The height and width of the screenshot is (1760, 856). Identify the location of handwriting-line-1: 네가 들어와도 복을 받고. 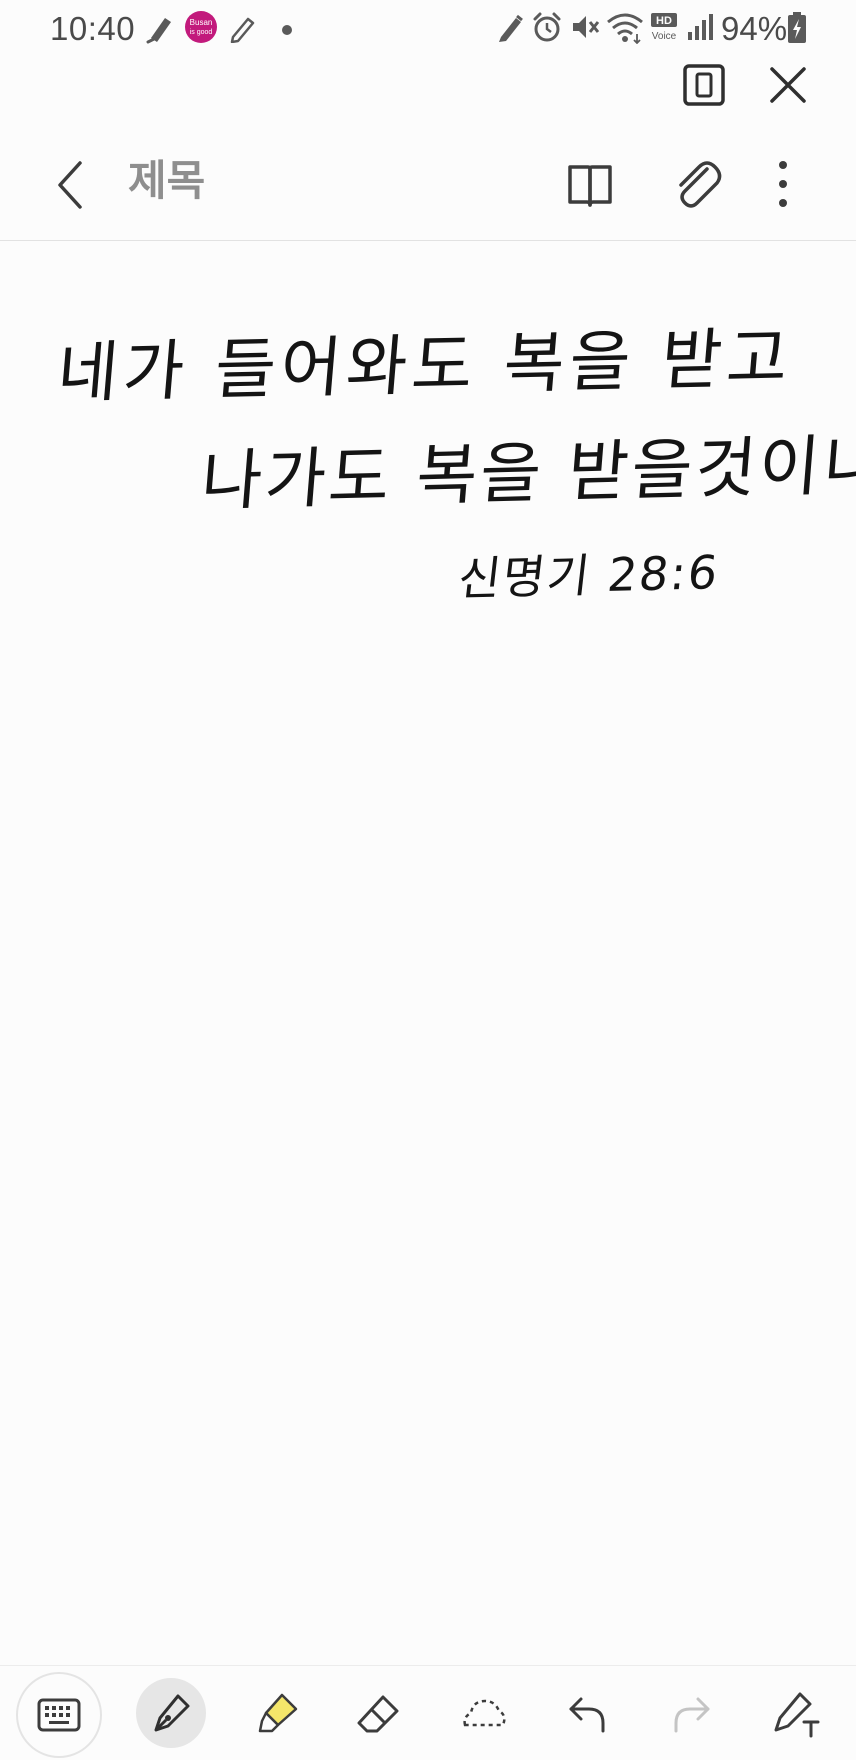
(425, 365).